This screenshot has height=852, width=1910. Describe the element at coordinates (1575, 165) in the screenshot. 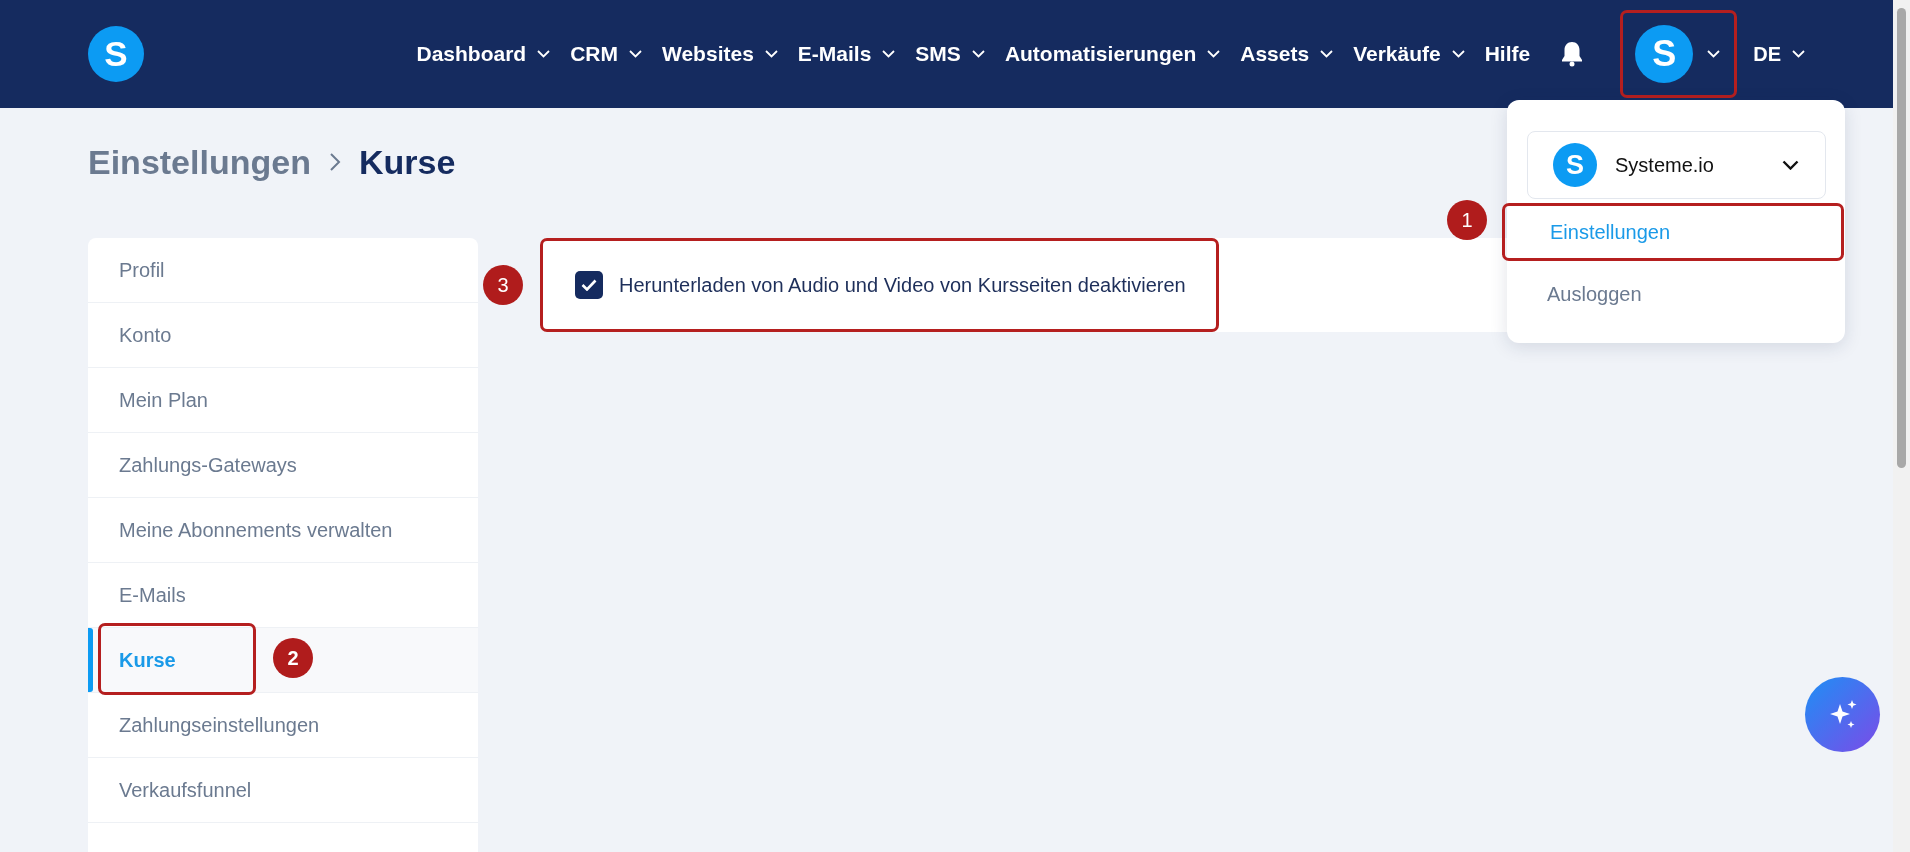

I see `account-logo: S` at that location.